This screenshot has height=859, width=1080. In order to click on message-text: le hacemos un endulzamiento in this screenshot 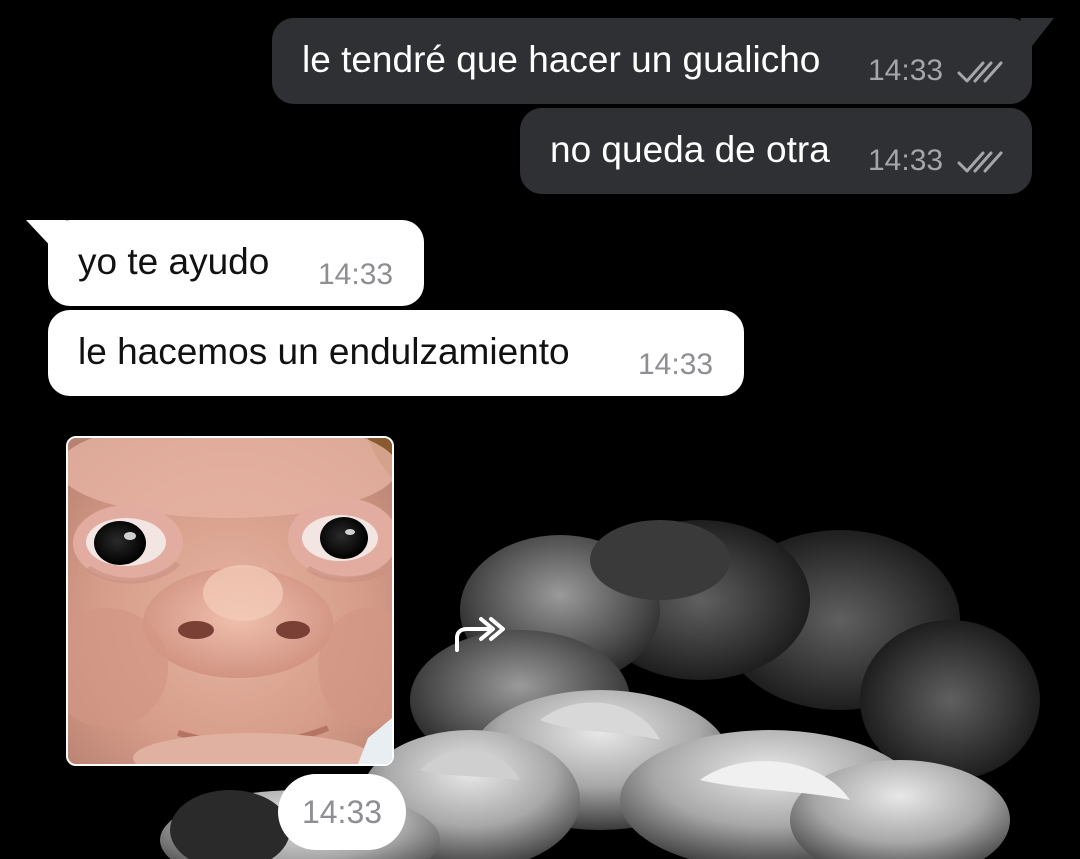, I will do `click(324, 351)`.